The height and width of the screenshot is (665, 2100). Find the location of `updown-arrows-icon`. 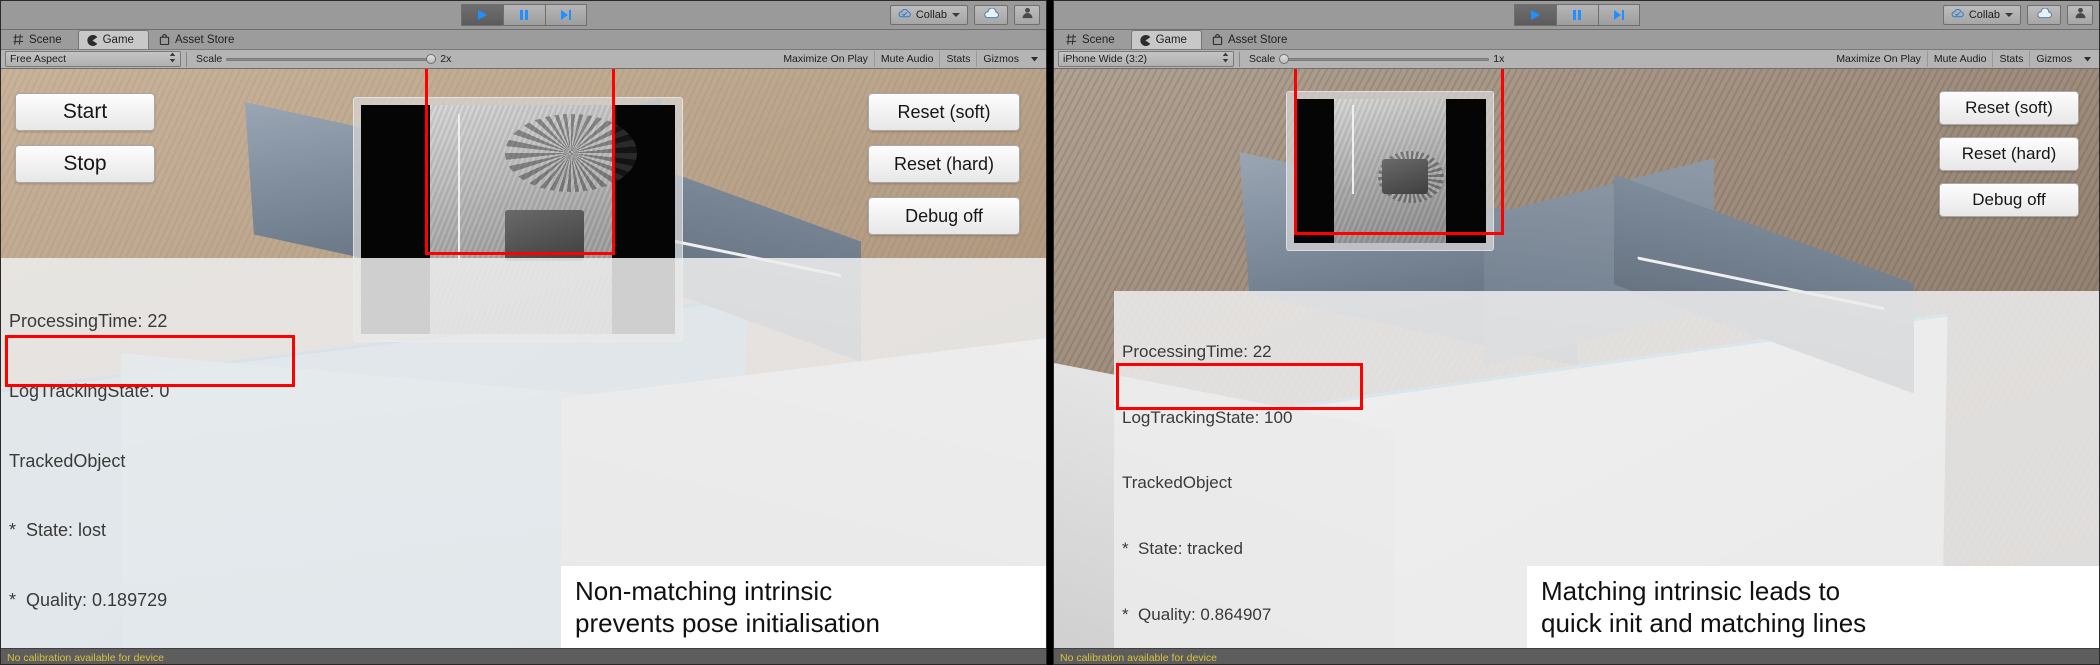

updown-arrows-icon is located at coordinates (1225, 59).